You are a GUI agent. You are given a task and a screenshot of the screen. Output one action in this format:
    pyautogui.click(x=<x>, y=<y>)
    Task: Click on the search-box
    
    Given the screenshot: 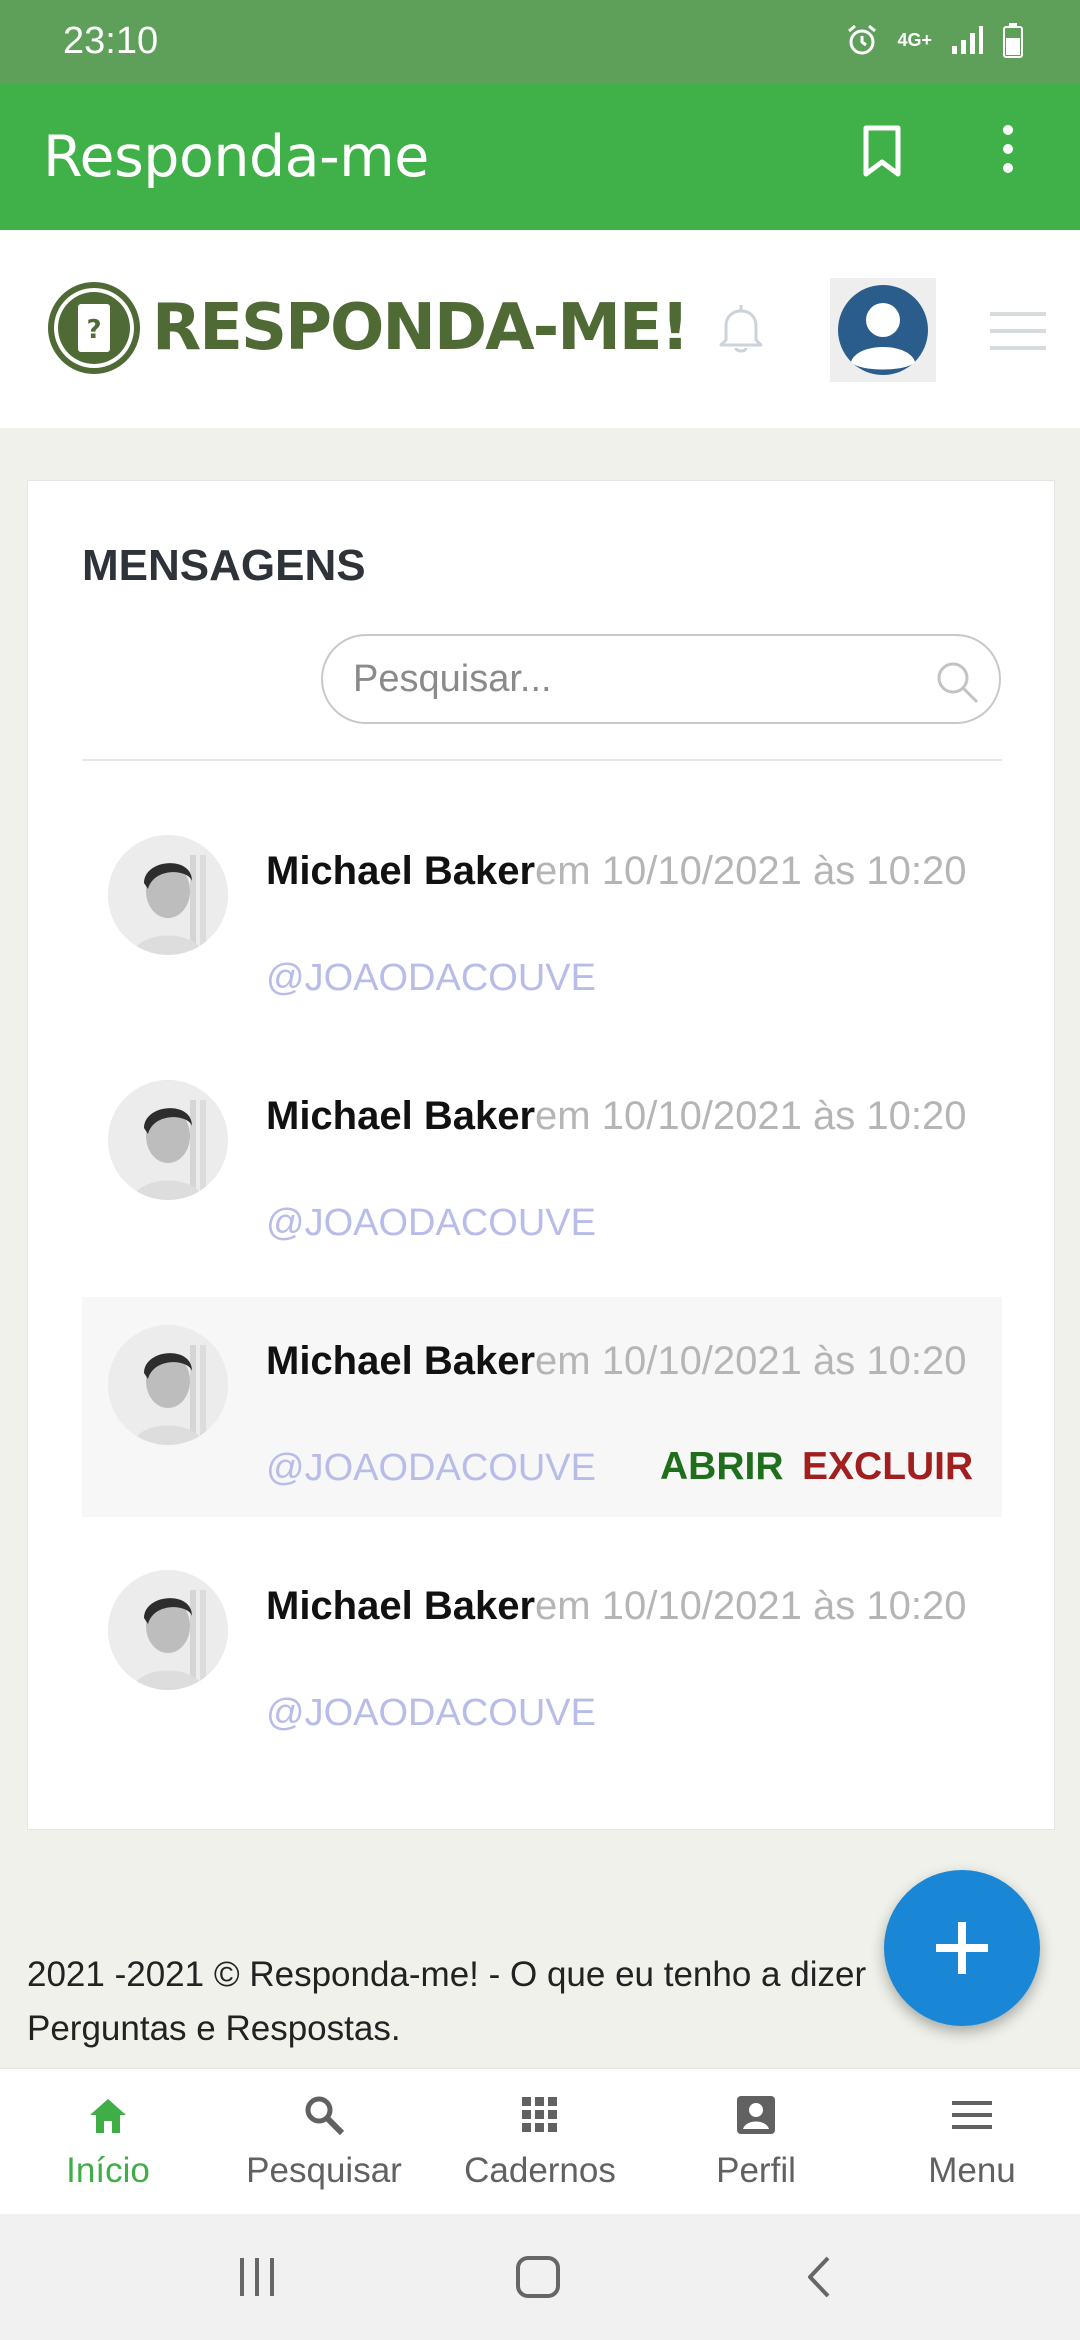 What is the action you would take?
    pyautogui.click(x=661, y=679)
    